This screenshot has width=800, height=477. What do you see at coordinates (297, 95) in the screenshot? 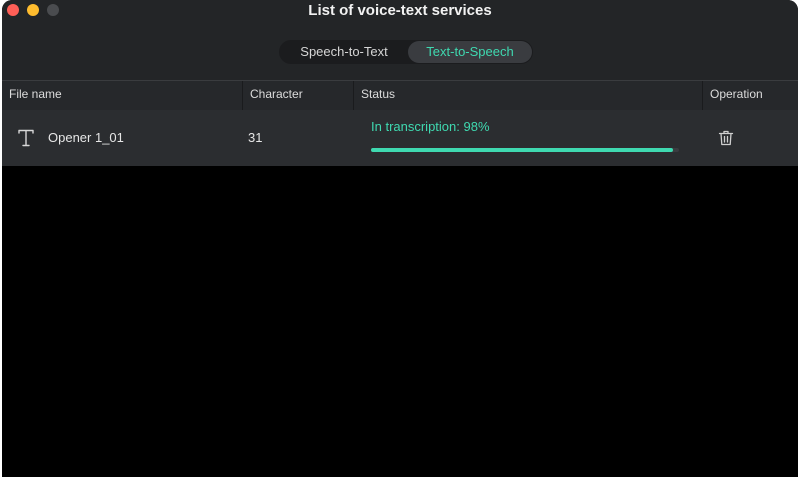
I see `column-header-character: Character` at bounding box center [297, 95].